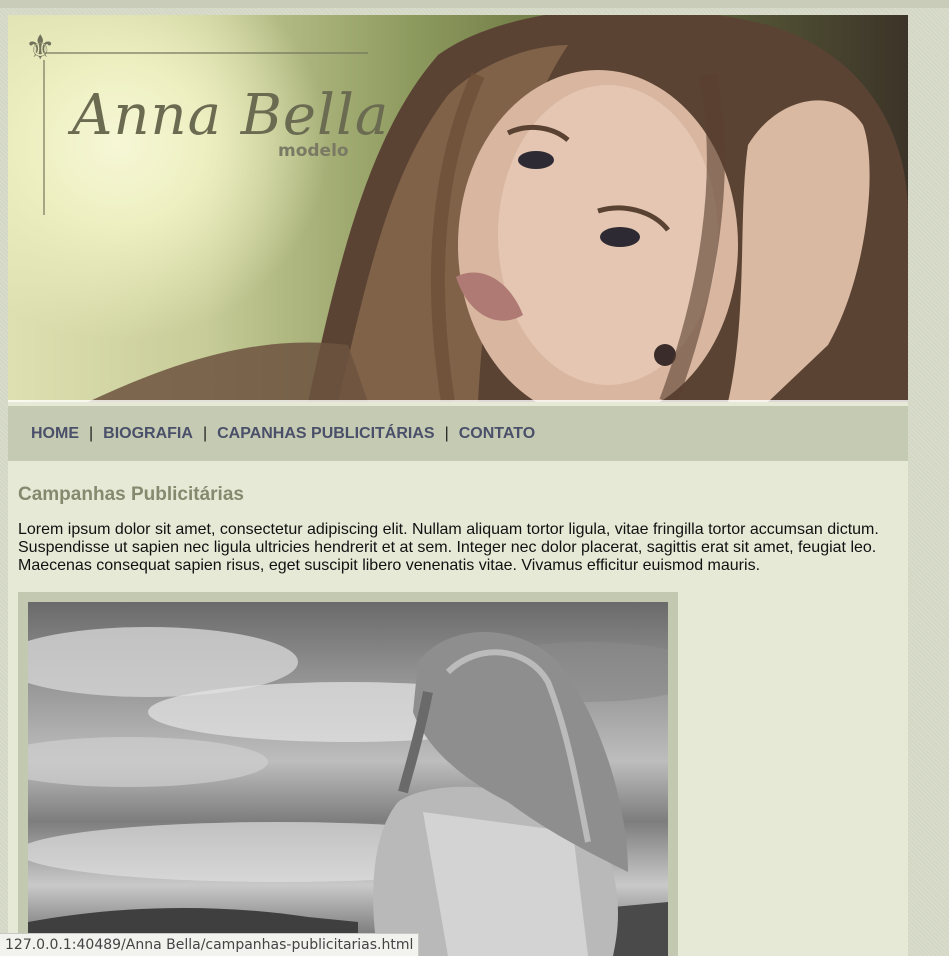 This screenshot has width=949, height=956. What do you see at coordinates (148, 434) in the screenshot?
I see `nav-link-biografia: BIOGRAFIA` at bounding box center [148, 434].